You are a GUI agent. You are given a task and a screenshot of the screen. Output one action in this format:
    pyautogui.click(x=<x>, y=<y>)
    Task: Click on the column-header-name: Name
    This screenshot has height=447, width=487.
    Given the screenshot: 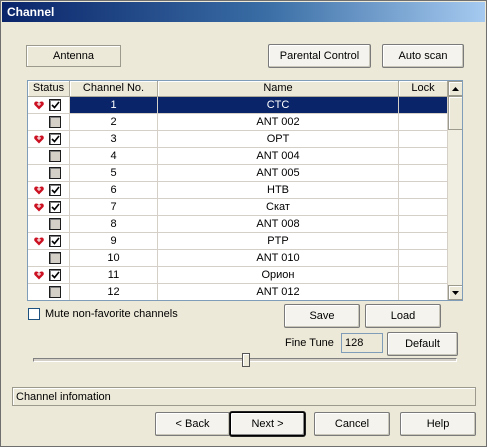 What is the action you would take?
    pyautogui.click(x=278, y=89)
    